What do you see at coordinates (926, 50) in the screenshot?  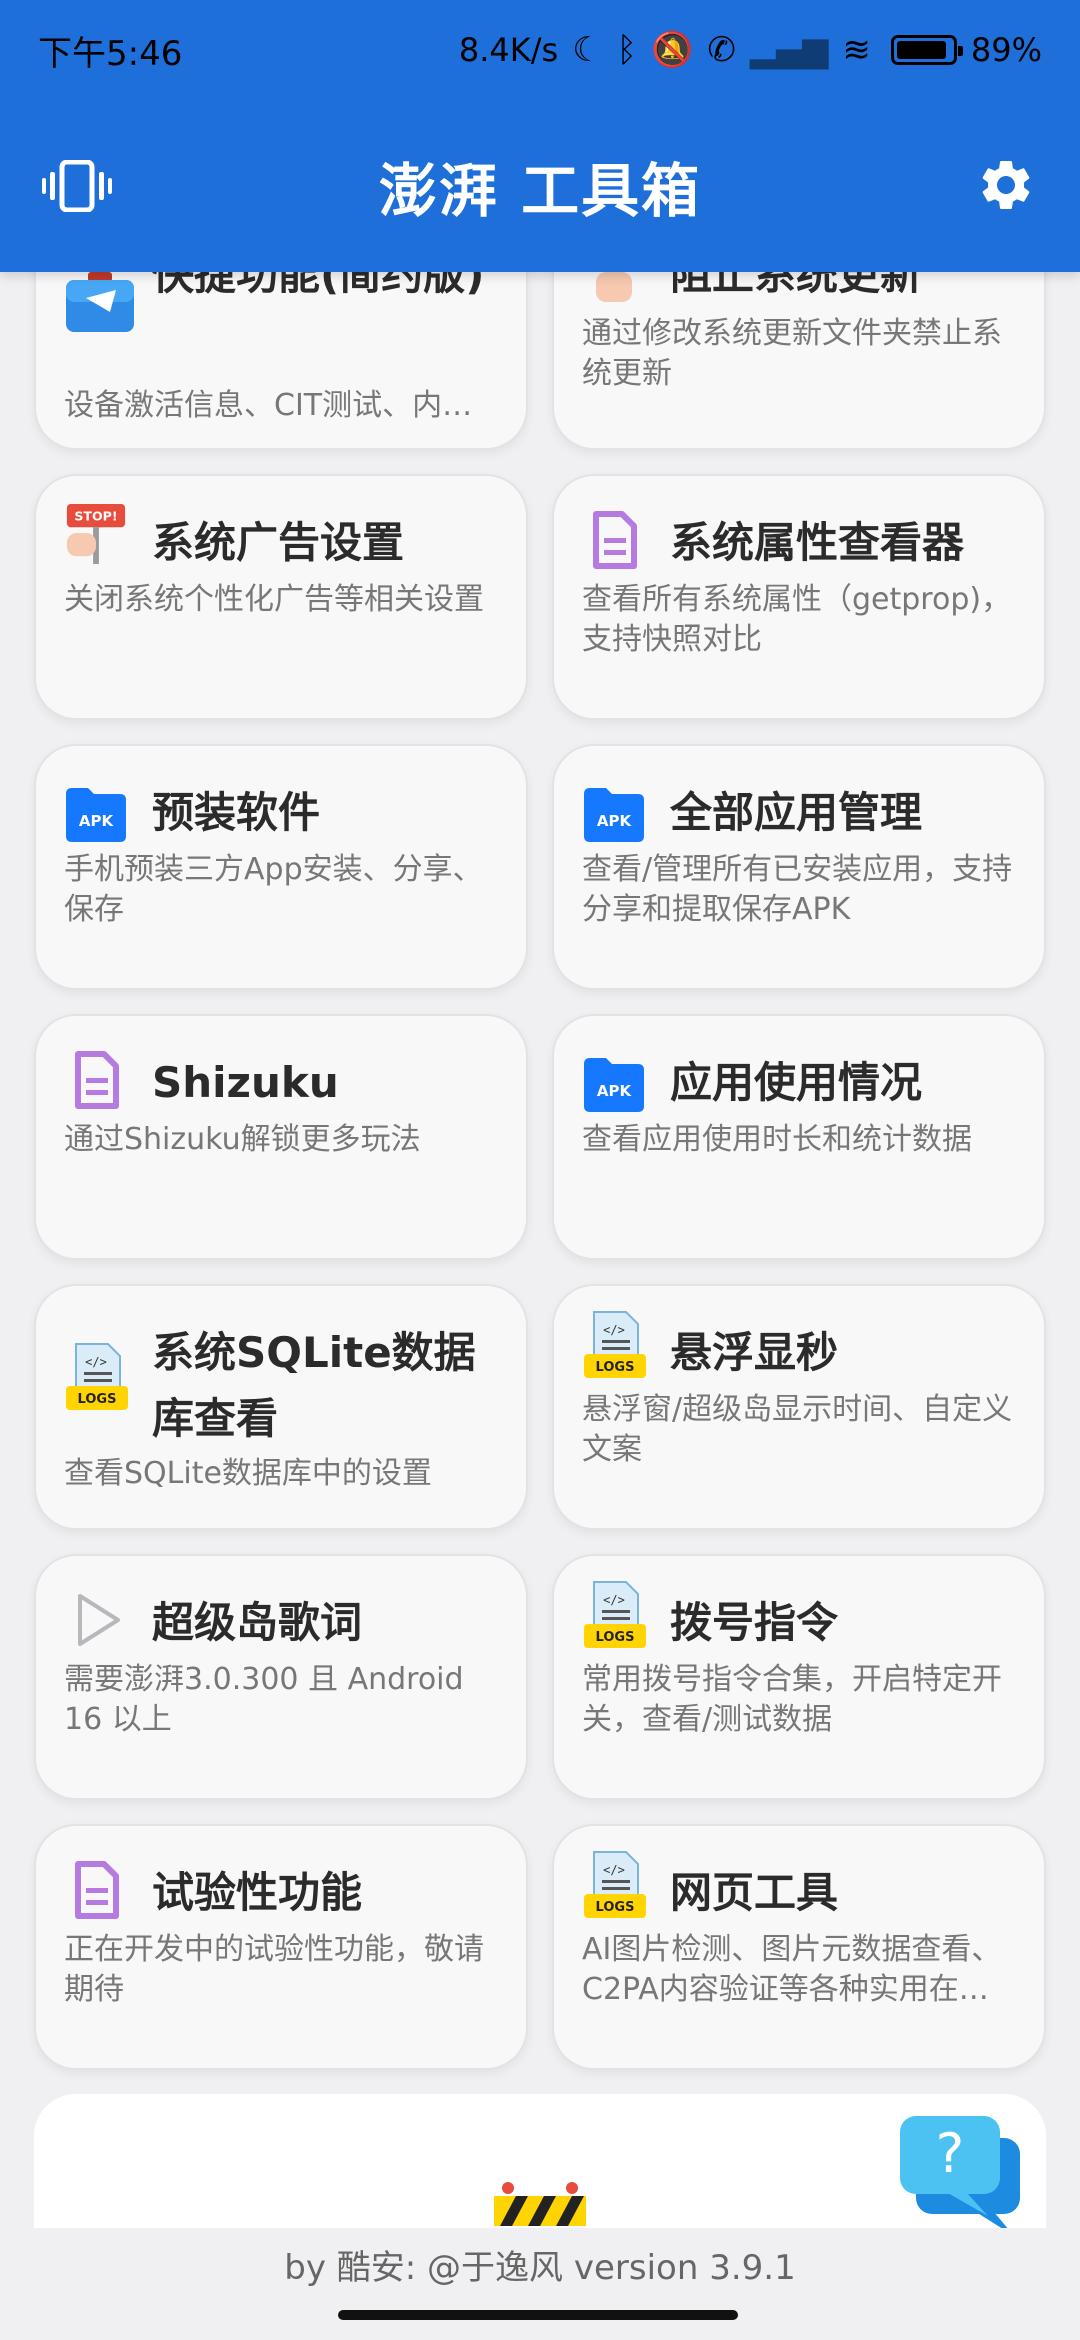 I see `battery-icon` at bounding box center [926, 50].